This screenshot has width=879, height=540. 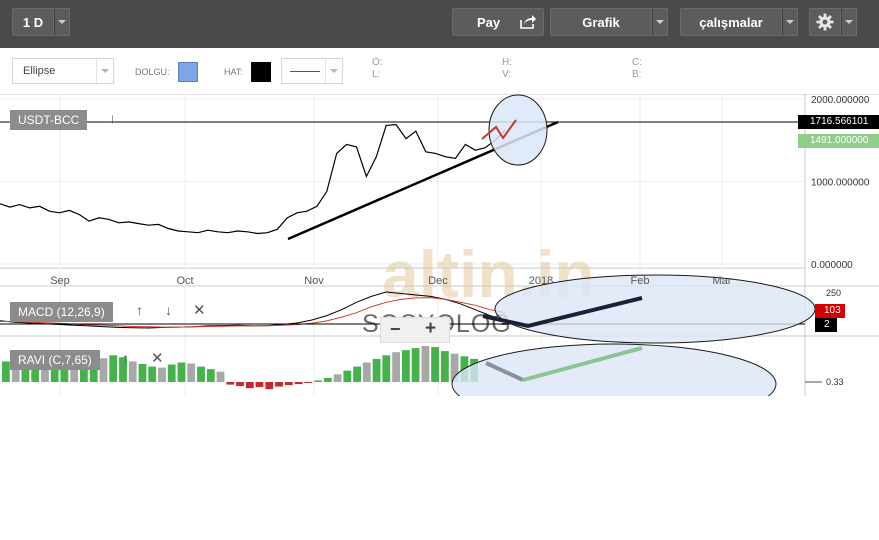 What do you see at coordinates (139, 310) in the screenshot?
I see `macd-move-up-icon: ↑` at bounding box center [139, 310].